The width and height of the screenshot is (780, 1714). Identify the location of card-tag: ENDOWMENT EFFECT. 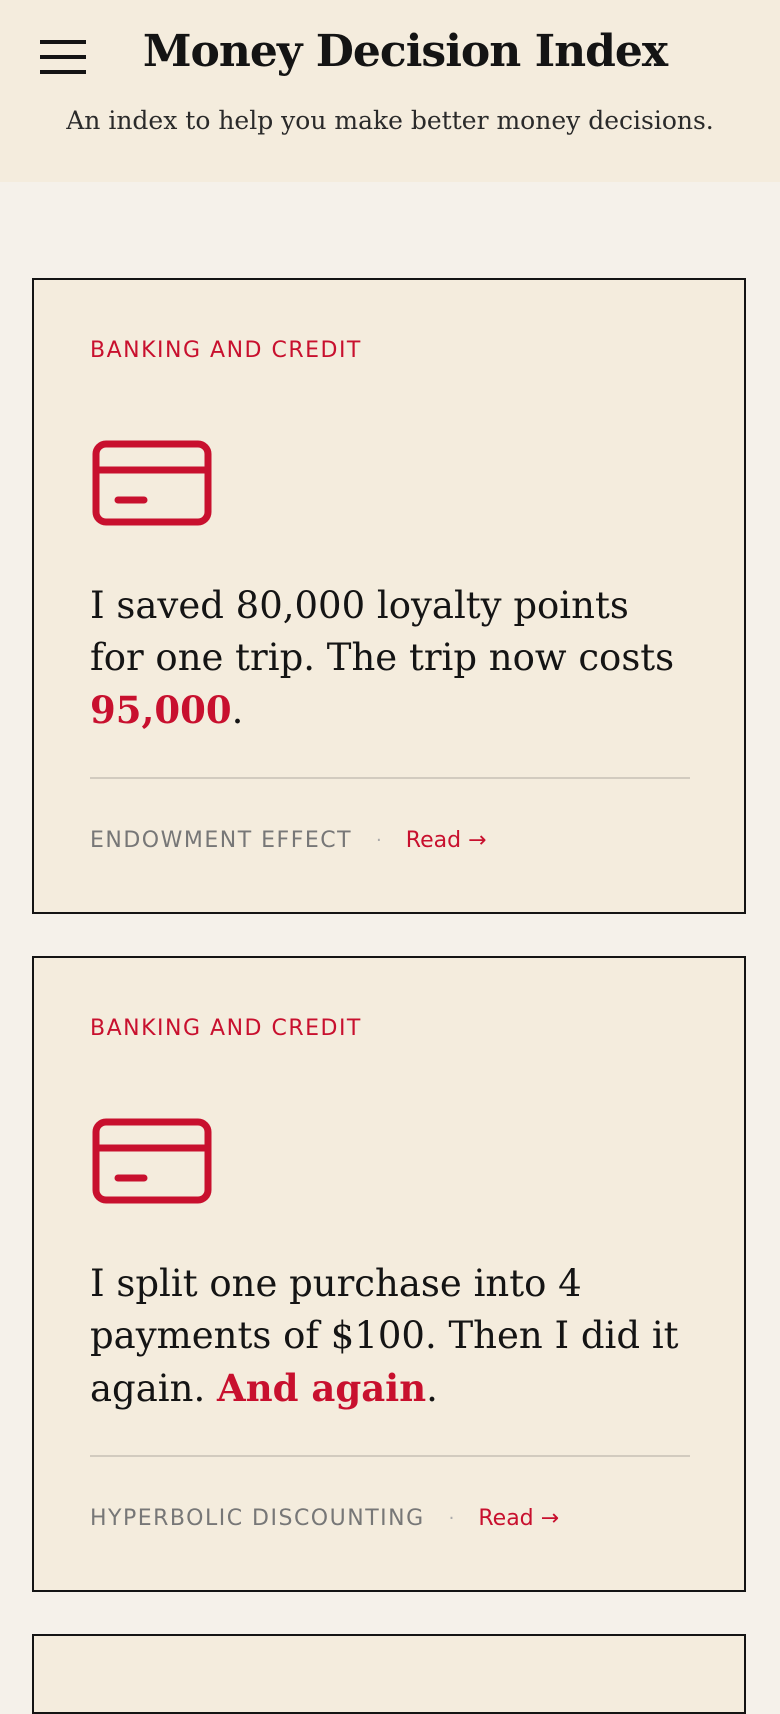
(221, 840).